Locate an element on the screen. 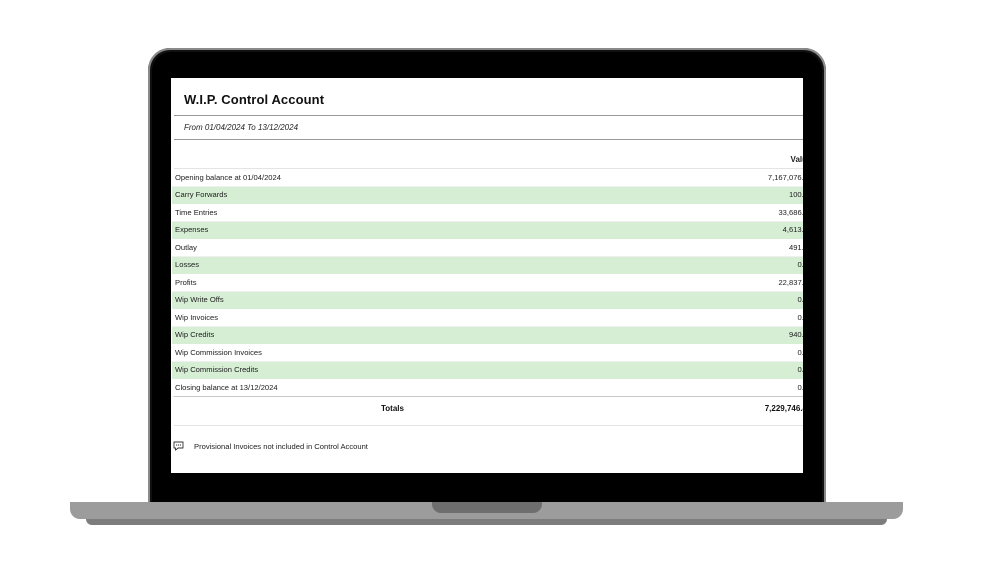 This screenshot has height=575, width=1000. table-row: Wip Credits 940.0 is located at coordinates (487, 335).